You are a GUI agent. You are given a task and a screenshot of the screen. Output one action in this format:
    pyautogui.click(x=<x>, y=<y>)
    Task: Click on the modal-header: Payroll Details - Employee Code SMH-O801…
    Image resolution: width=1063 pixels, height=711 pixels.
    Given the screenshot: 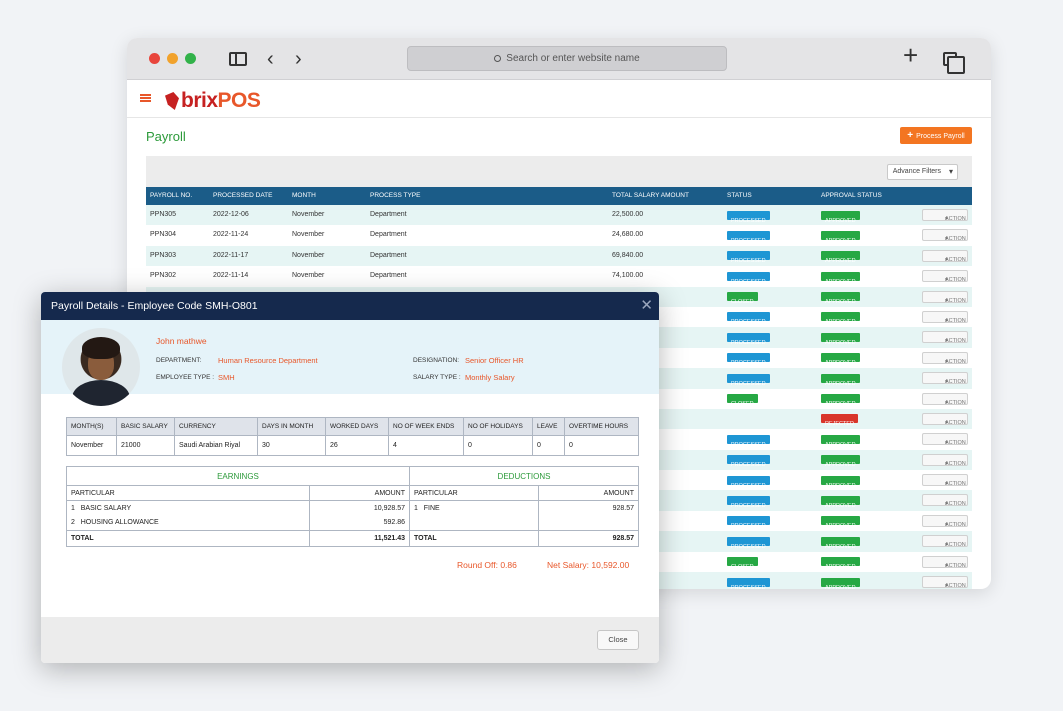 What is the action you would take?
    pyautogui.click(x=350, y=306)
    